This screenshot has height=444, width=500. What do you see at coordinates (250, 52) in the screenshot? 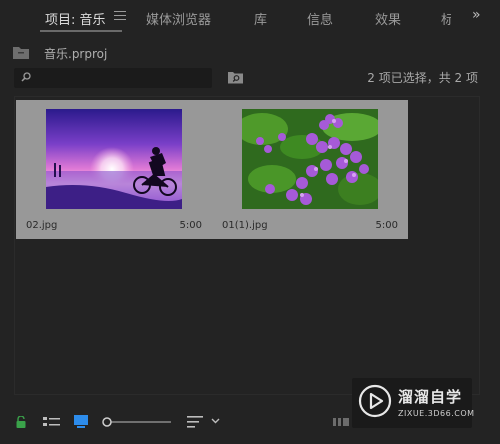
I see `project-path-row: 音乐.prproj` at bounding box center [250, 52].